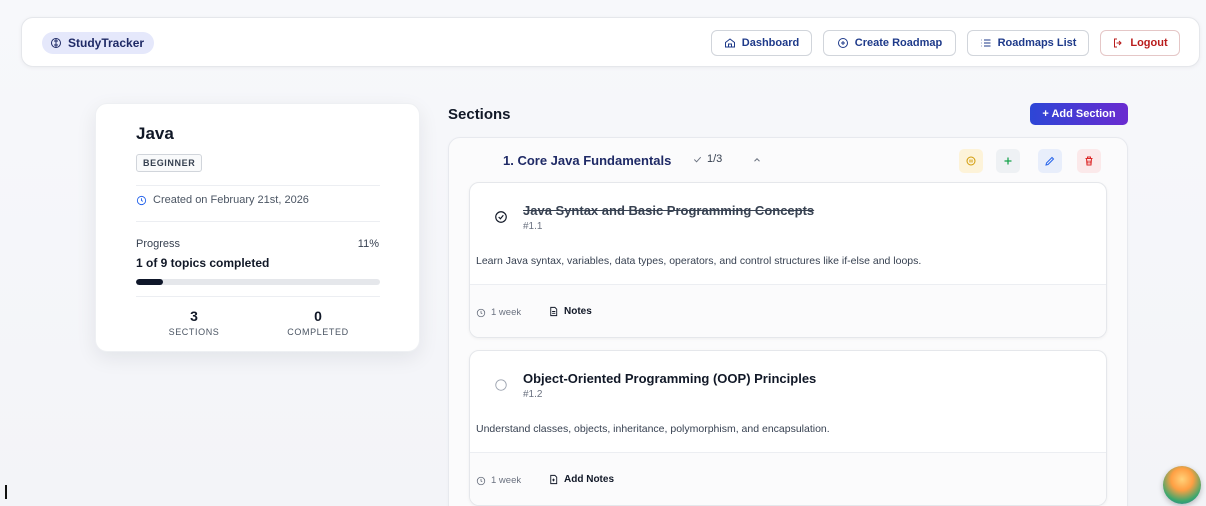 This screenshot has height=506, width=1206. What do you see at coordinates (554, 479) in the screenshot?
I see `document-plus-icon` at bounding box center [554, 479].